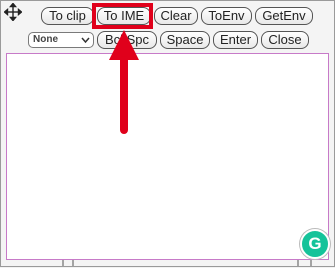 This screenshot has height=268, width=335. I want to click on to-env-button: ToEnv, so click(226, 16).